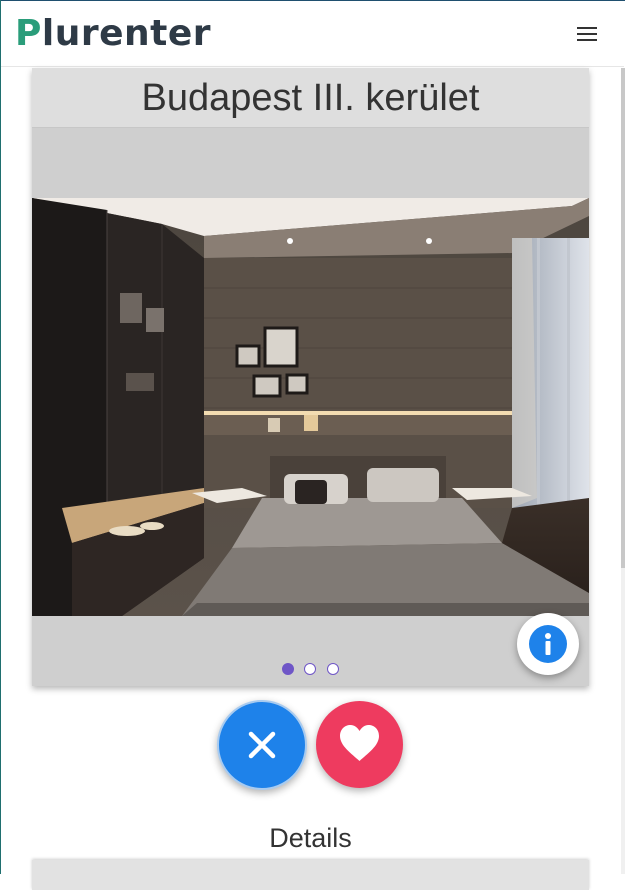 The width and height of the screenshot is (625, 890). I want to click on details-heading: Details, so click(310, 838).